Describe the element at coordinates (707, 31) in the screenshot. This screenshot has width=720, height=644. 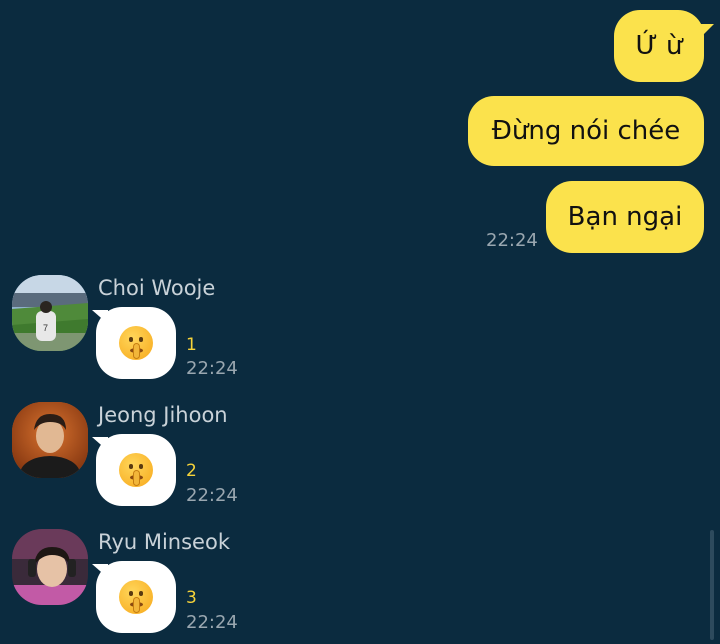
I see `bubble-tail` at that location.